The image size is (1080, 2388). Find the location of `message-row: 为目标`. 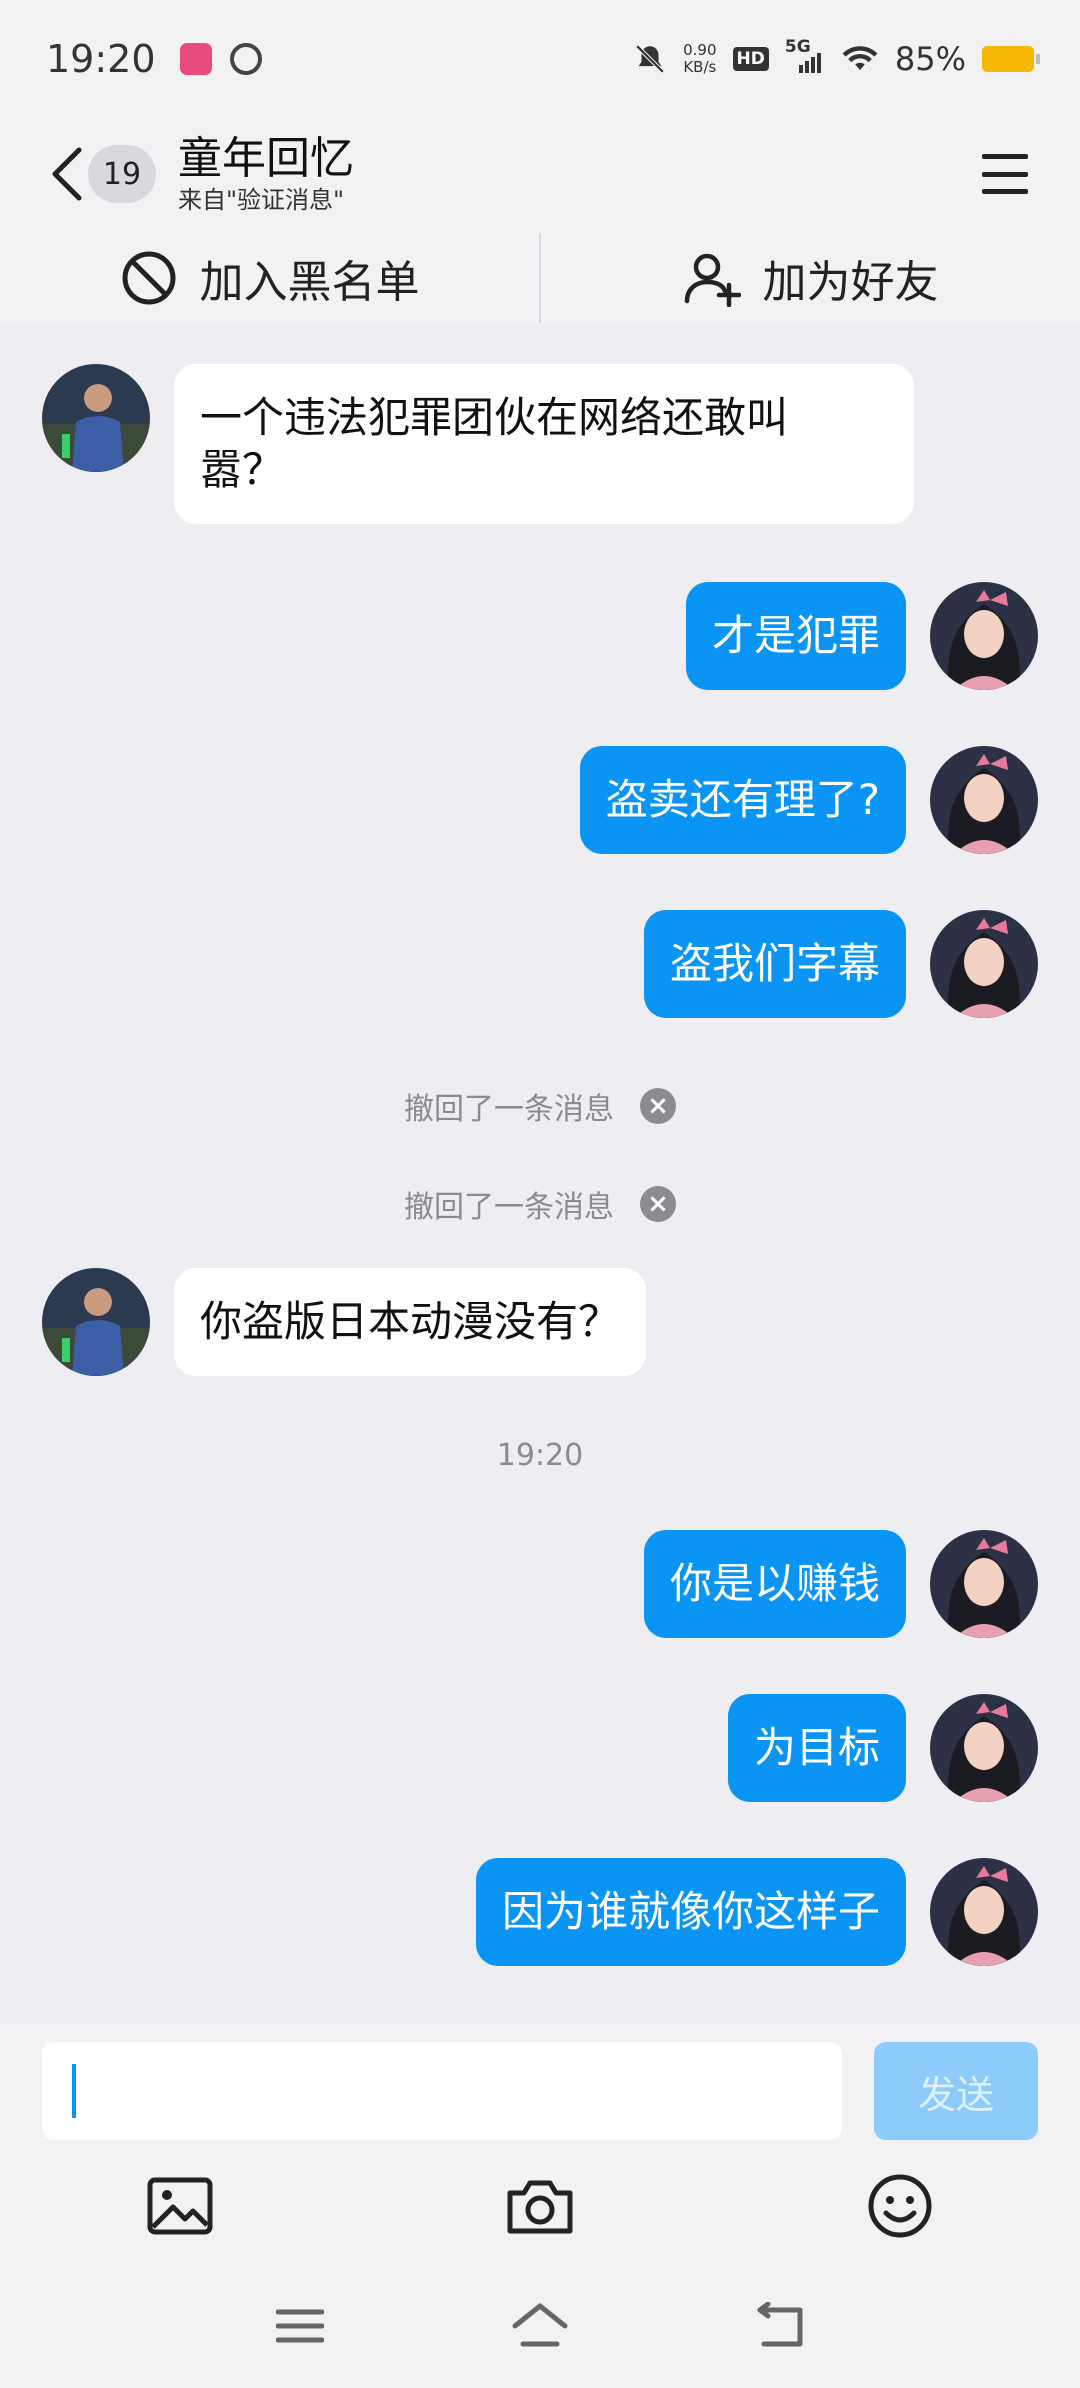

message-row: 为目标 is located at coordinates (882, 1748).